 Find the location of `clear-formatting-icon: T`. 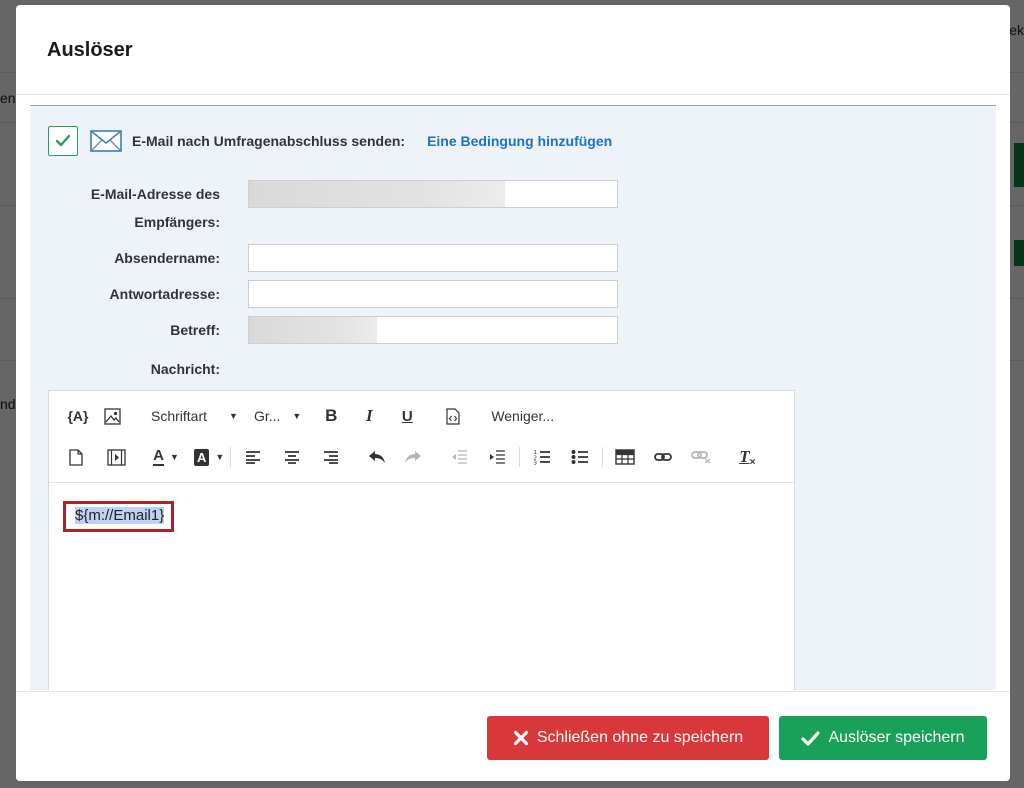

clear-formatting-icon: T is located at coordinates (744, 456).